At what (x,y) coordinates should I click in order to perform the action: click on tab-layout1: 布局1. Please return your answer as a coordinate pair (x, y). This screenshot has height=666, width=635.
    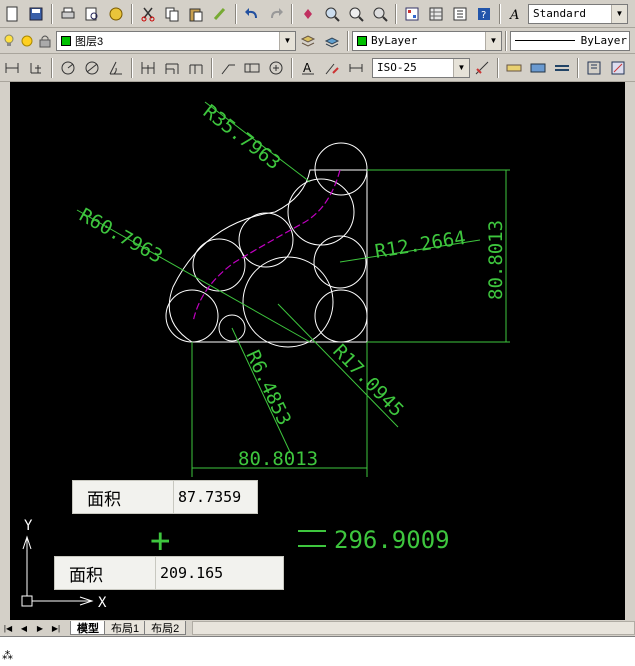
    Looking at the image, I should click on (125, 628).